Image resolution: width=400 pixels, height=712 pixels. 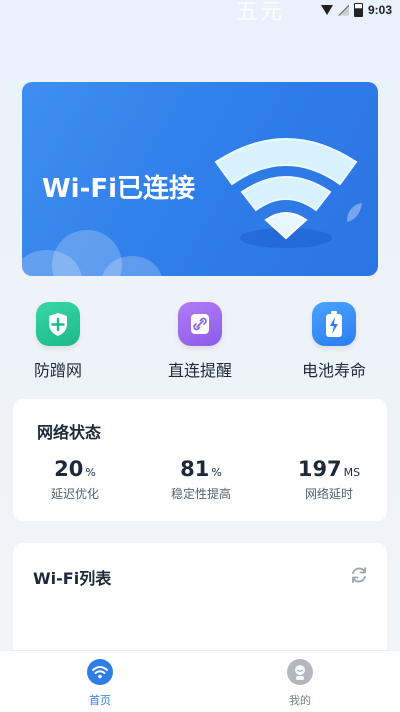 I want to click on cloud-decoration, so click(x=92, y=248).